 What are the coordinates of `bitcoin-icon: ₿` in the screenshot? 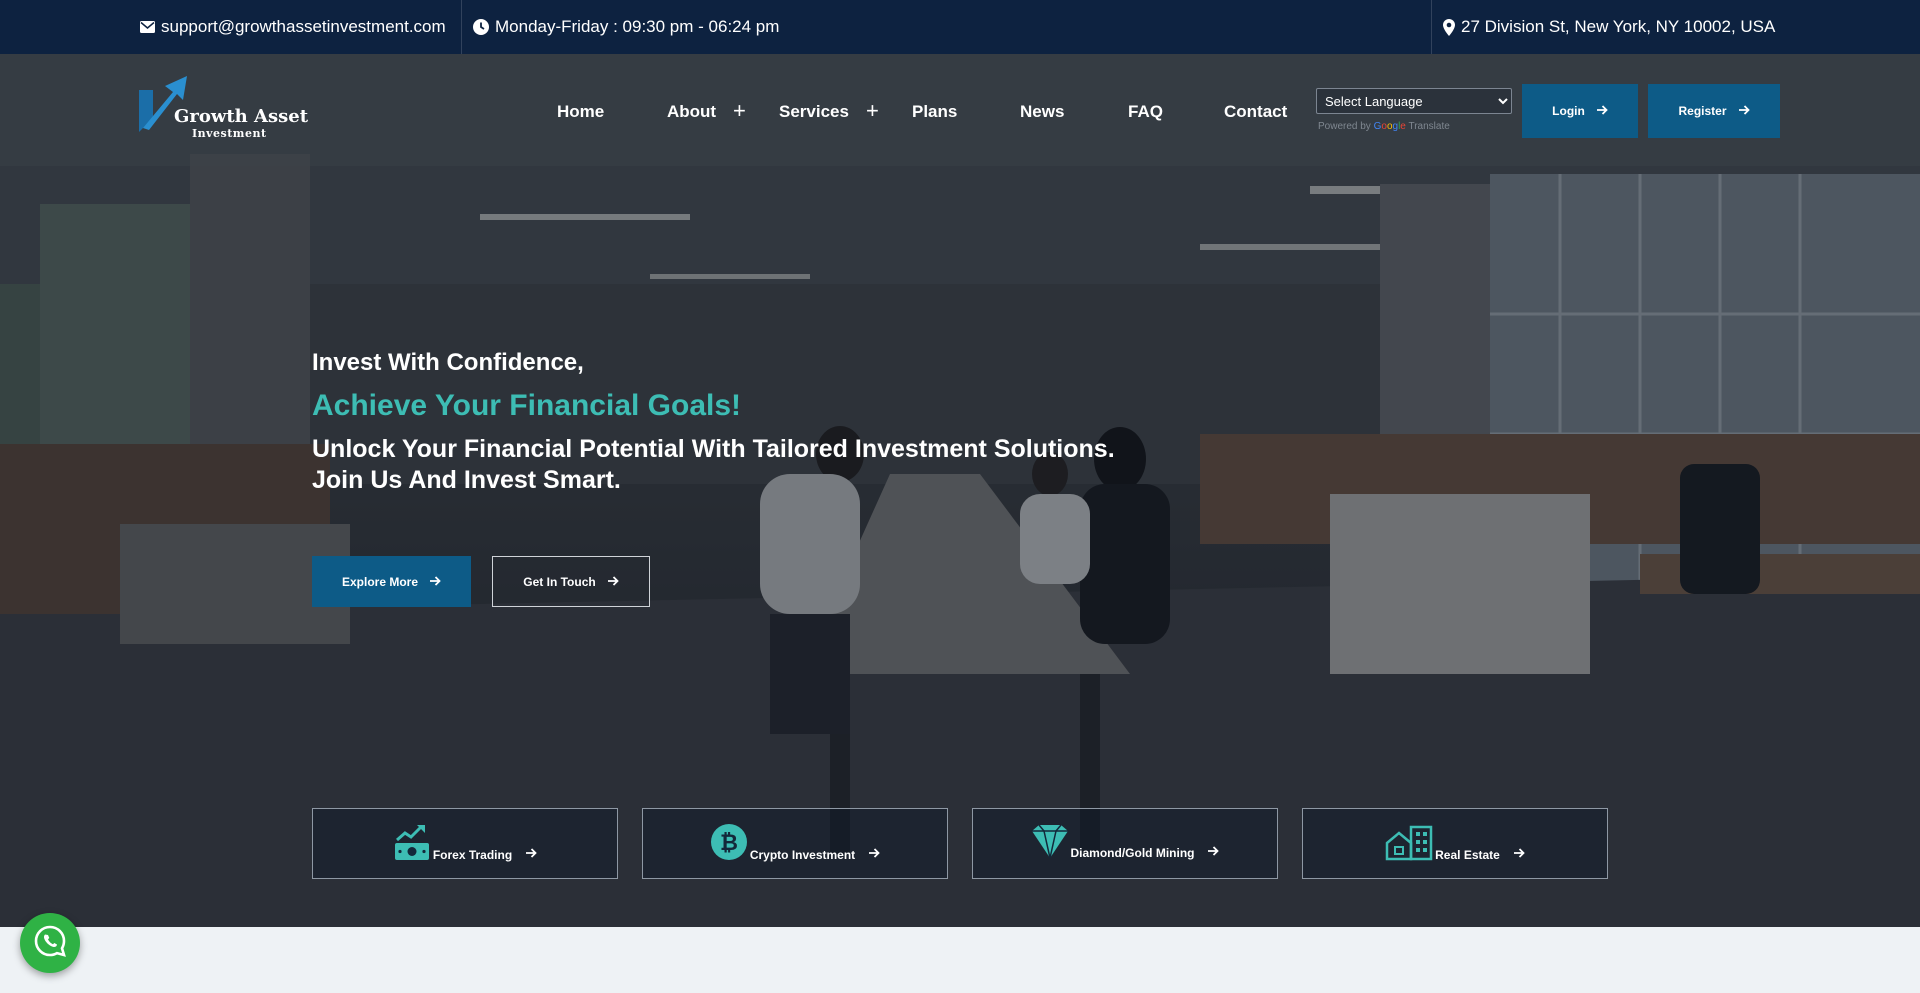 It's located at (729, 843).